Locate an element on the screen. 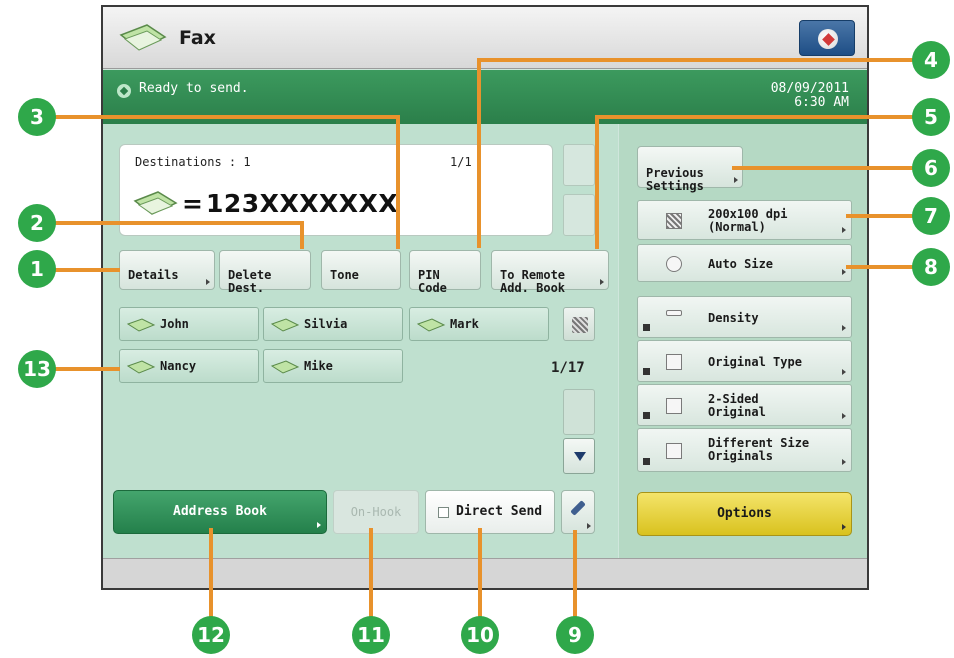 The height and width of the screenshot is (658, 954). status-time: 6:30 AM is located at coordinates (821, 102).